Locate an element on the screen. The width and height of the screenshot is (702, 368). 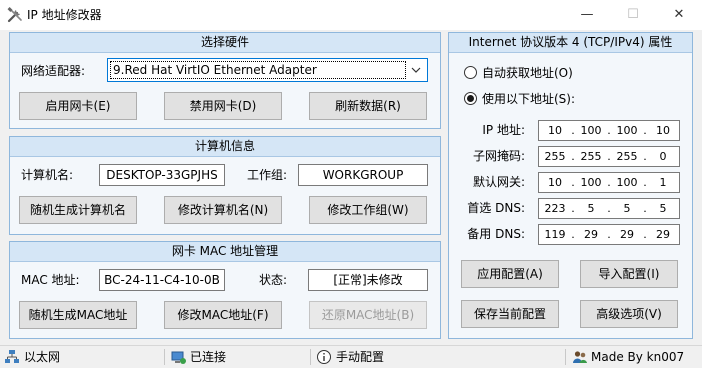
manual-address-label: 使用以下地址(S): is located at coordinates (528, 99).